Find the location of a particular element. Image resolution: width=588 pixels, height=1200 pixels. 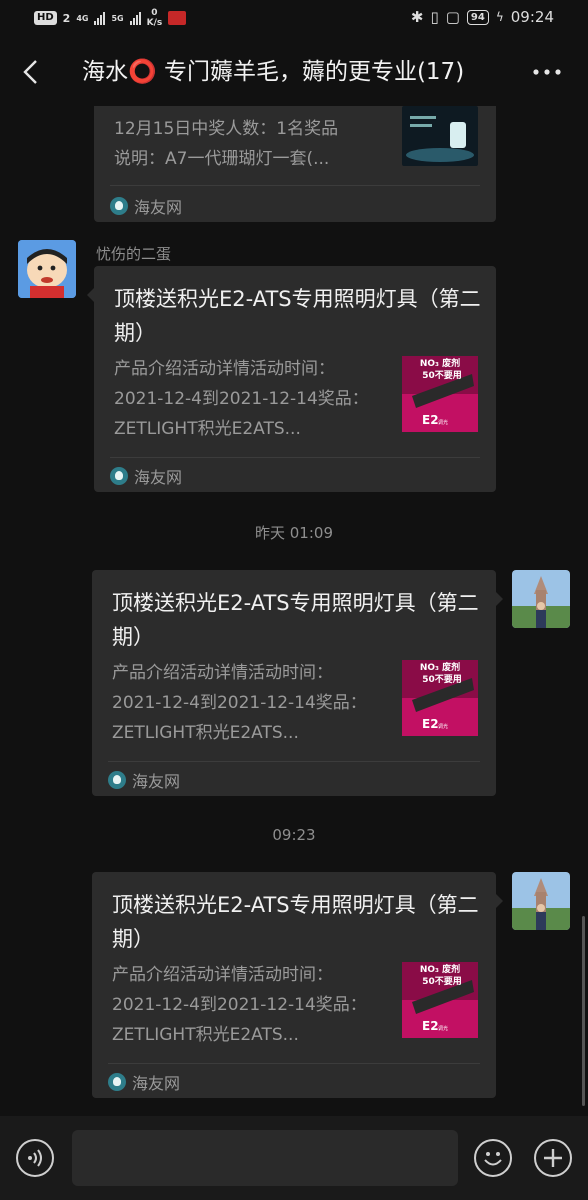

chevron-left-icon is located at coordinates (32, 72).